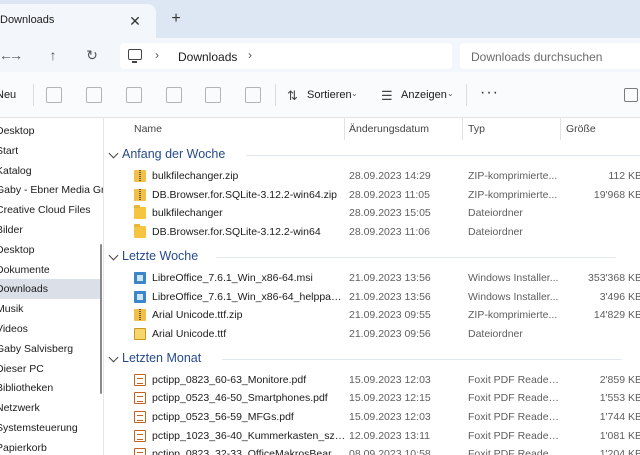 This screenshot has width=640, height=455. Describe the element at coordinates (207, 57) in the screenshot. I see `breadcrumb-downloads: Downloads` at that location.